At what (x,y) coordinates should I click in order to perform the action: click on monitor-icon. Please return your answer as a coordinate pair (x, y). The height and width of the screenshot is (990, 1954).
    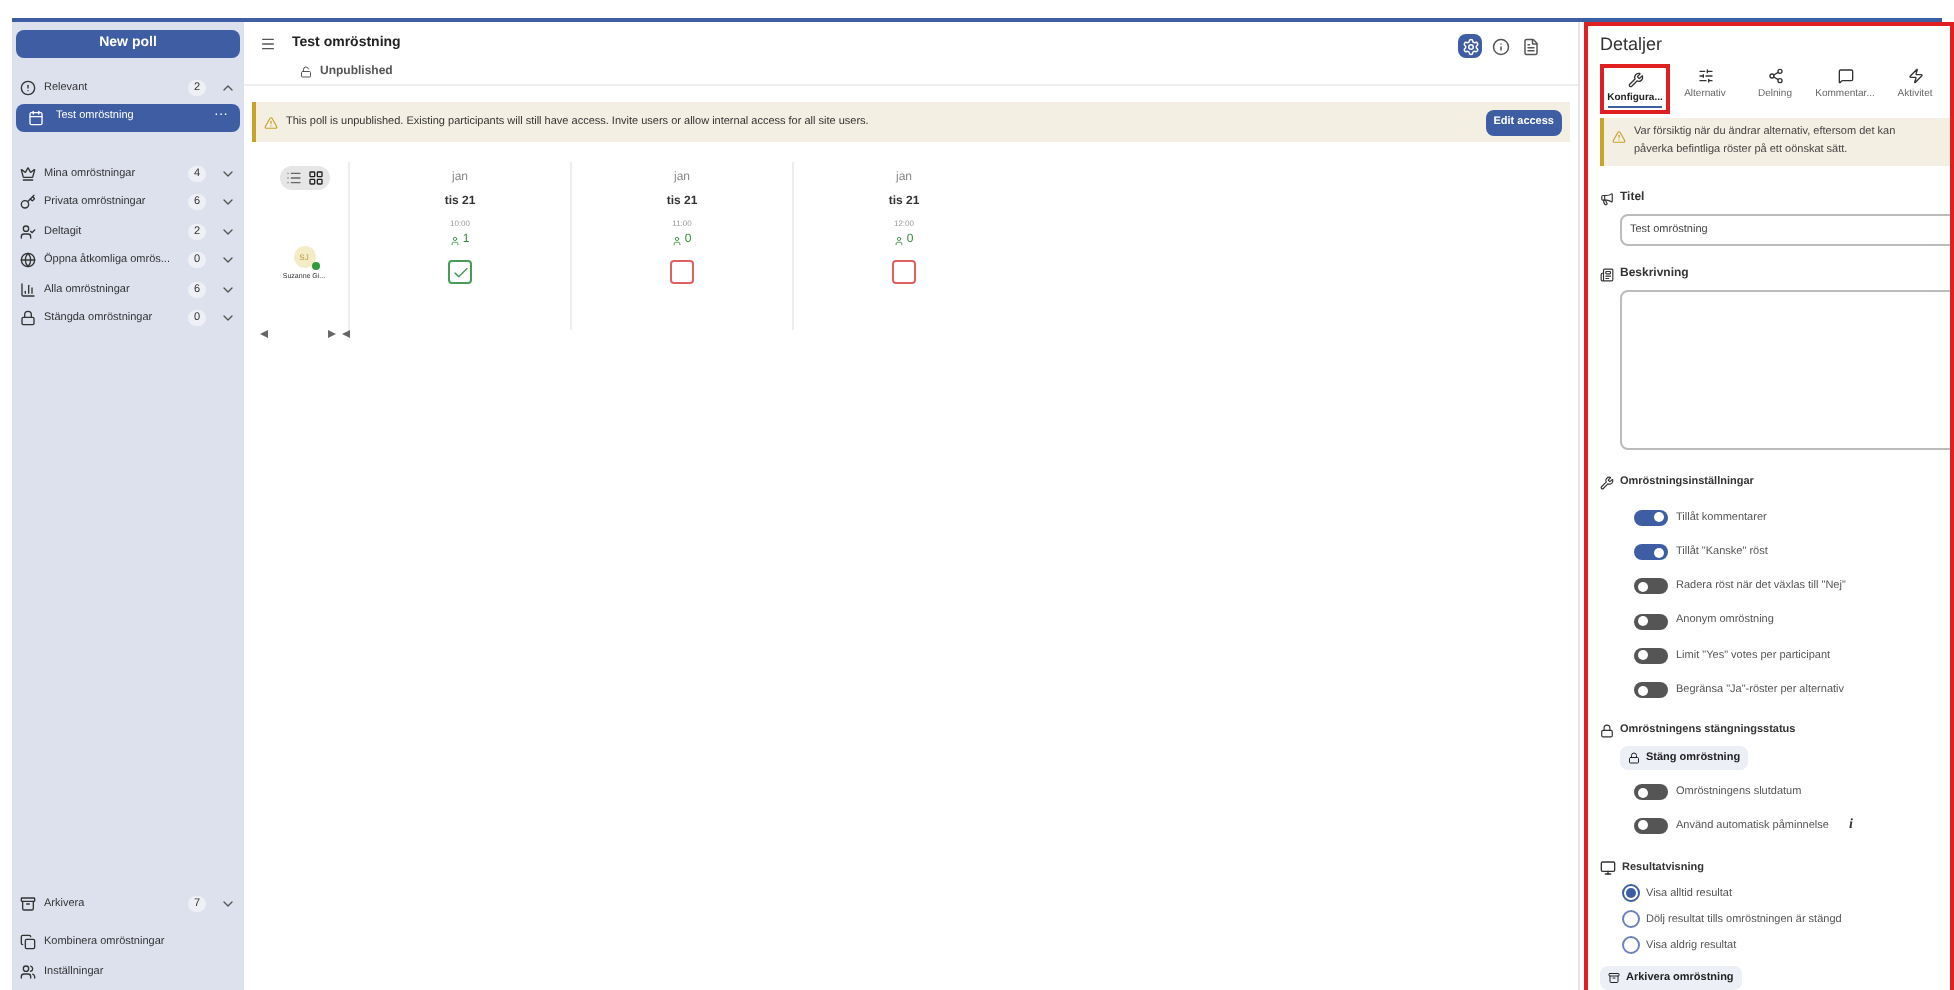
    Looking at the image, I should click on (1608, 868).